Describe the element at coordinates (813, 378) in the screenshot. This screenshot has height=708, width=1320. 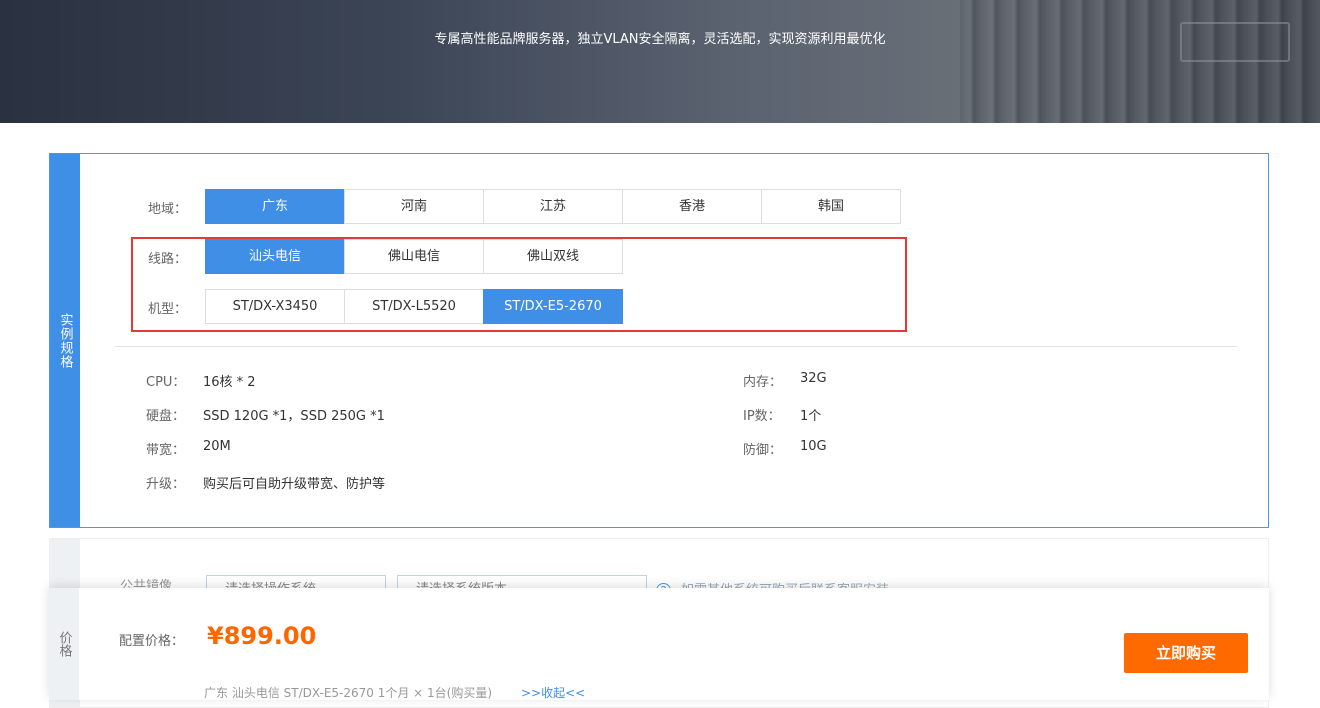
I see `memory-value: 32G` at that location.